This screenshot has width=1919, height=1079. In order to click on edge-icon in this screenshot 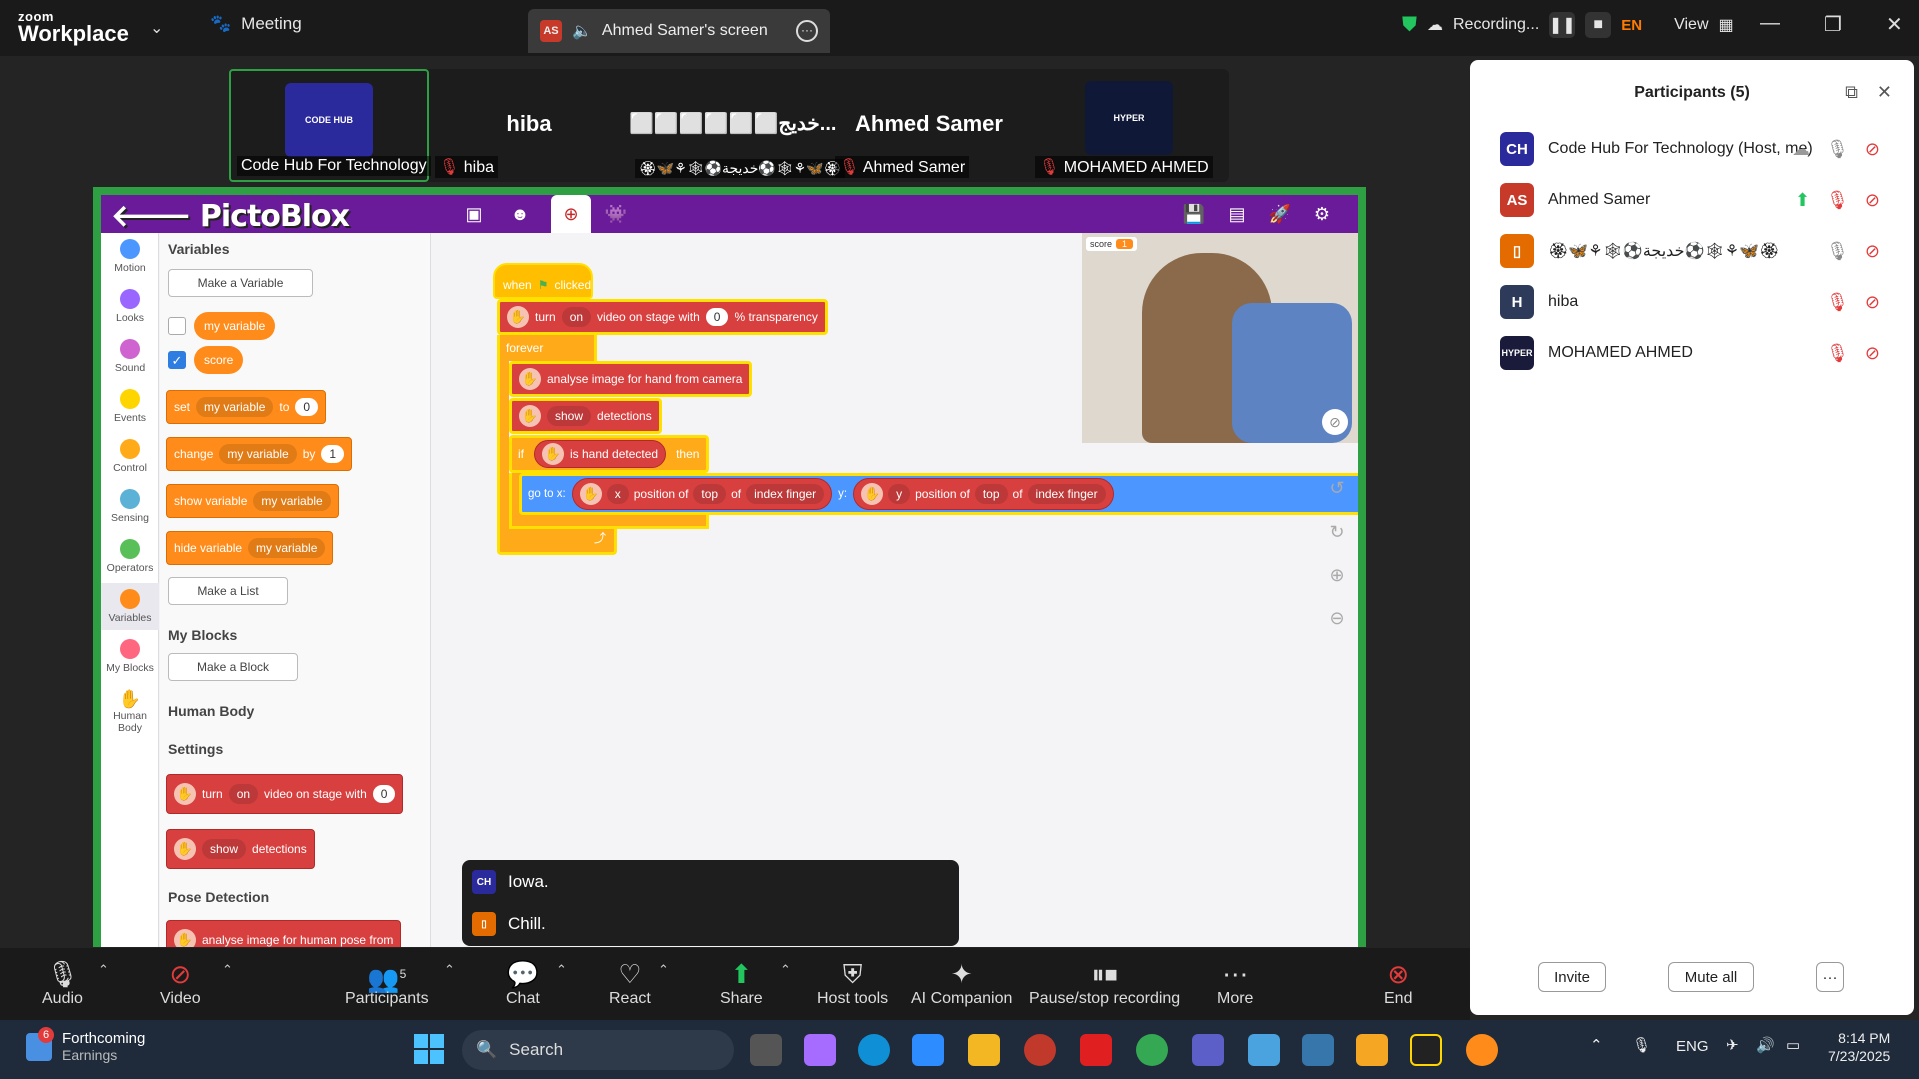, I will do `click(874, 1050)`.